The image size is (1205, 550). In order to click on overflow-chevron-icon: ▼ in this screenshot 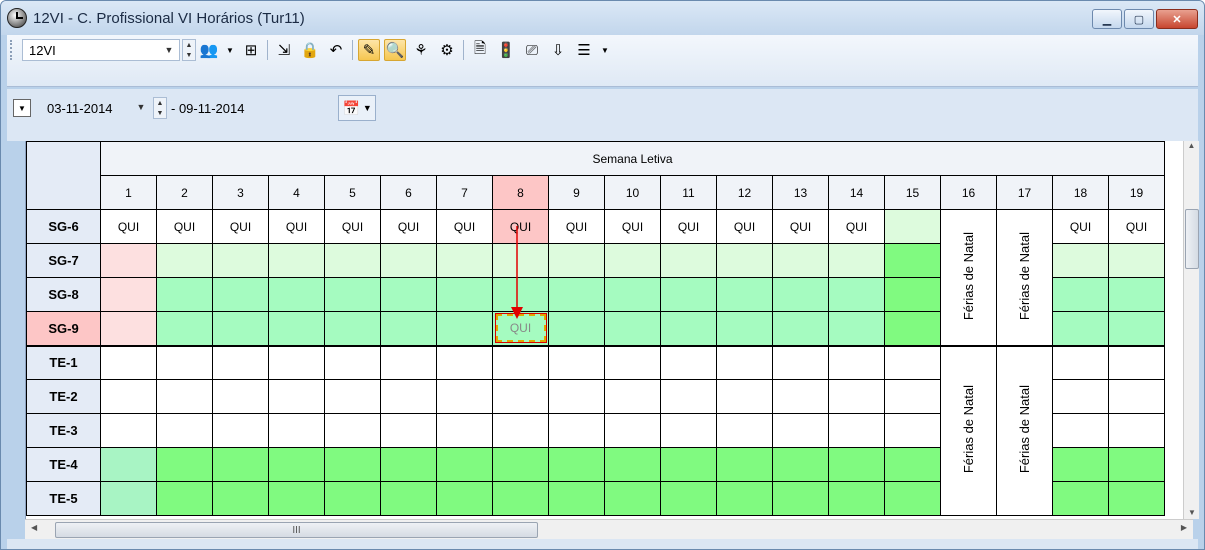, I will do `click(605, 50)`.